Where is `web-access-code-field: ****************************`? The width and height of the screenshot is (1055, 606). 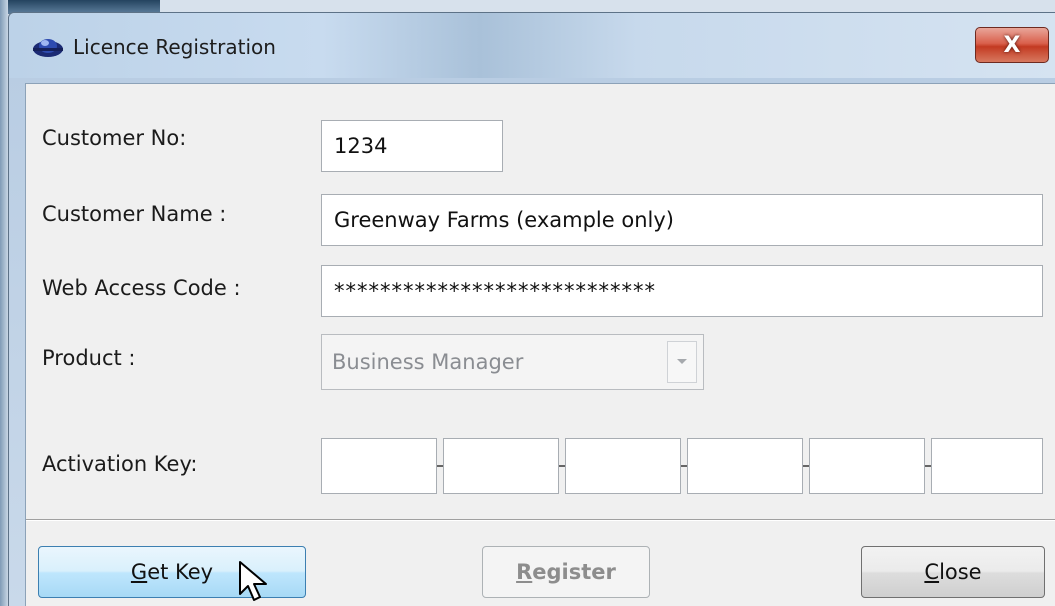 web-access-code-field: **************************** is located at coordinates (682, 291).